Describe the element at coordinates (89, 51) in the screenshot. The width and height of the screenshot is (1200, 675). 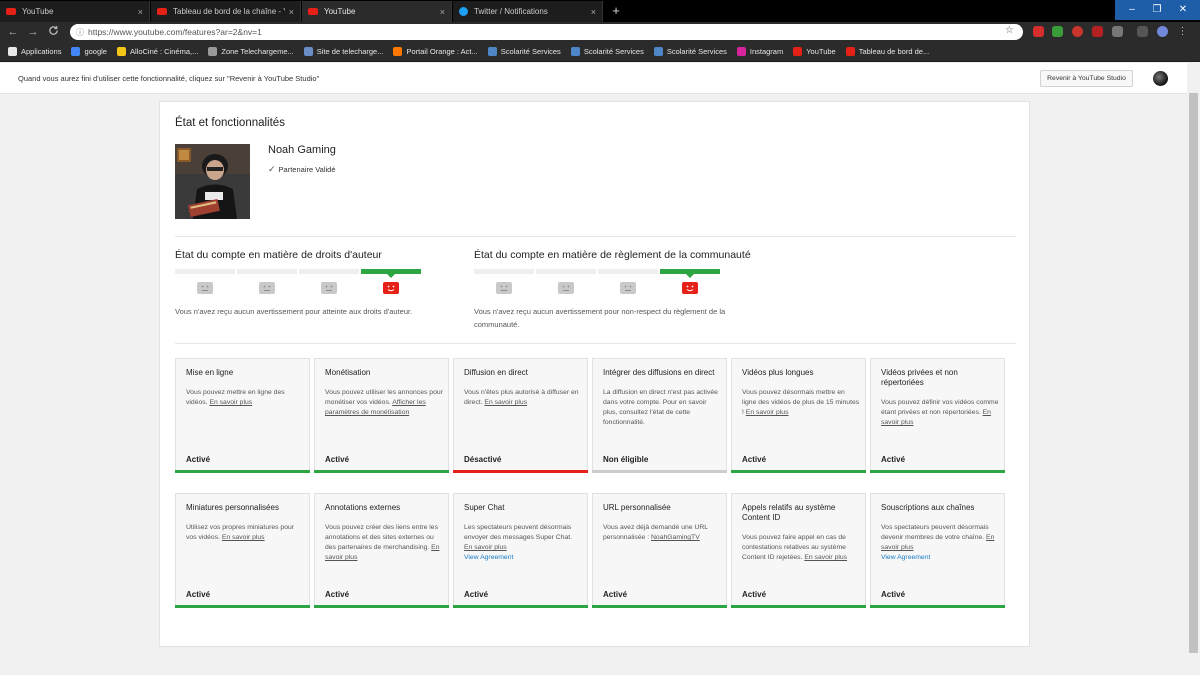
I see `bookmark-item: google` at that location.